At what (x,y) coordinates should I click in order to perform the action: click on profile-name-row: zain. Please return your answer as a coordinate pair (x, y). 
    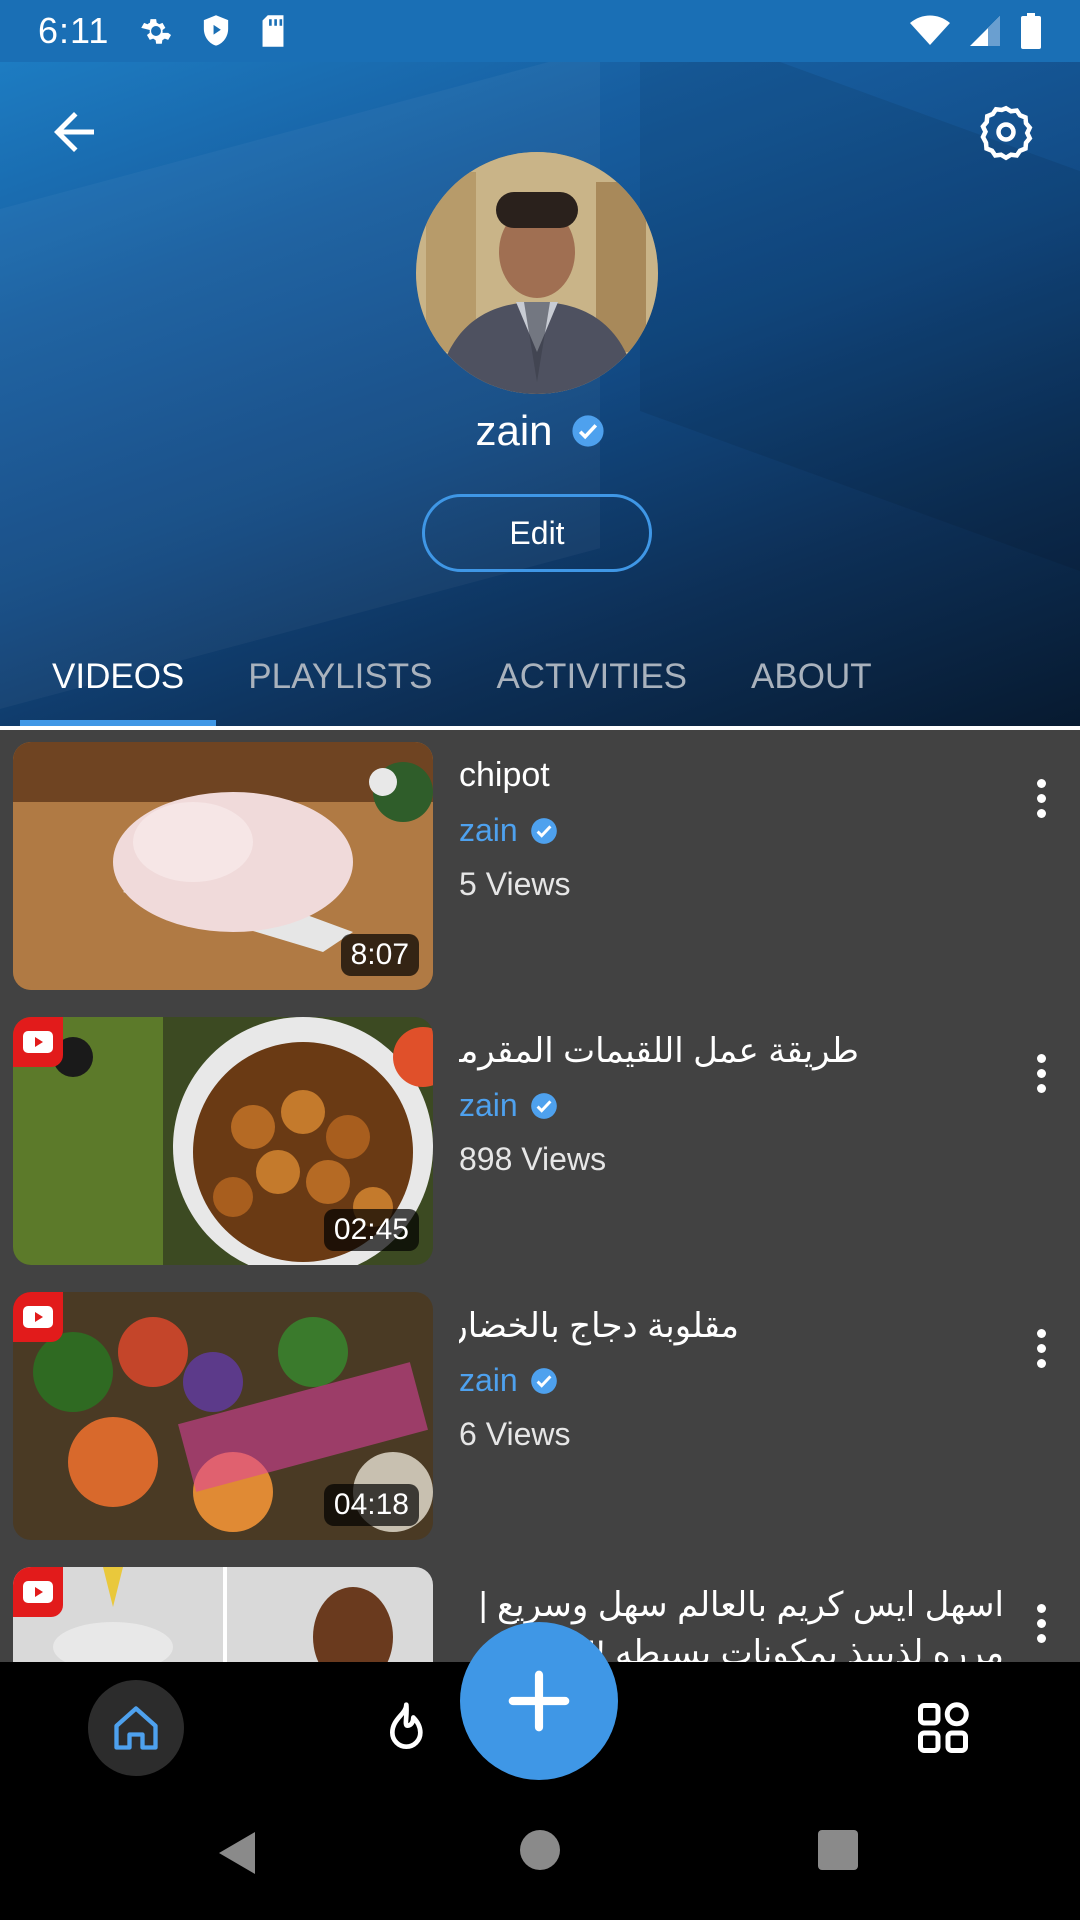
    Looking at the image, I should click on (540, 431).